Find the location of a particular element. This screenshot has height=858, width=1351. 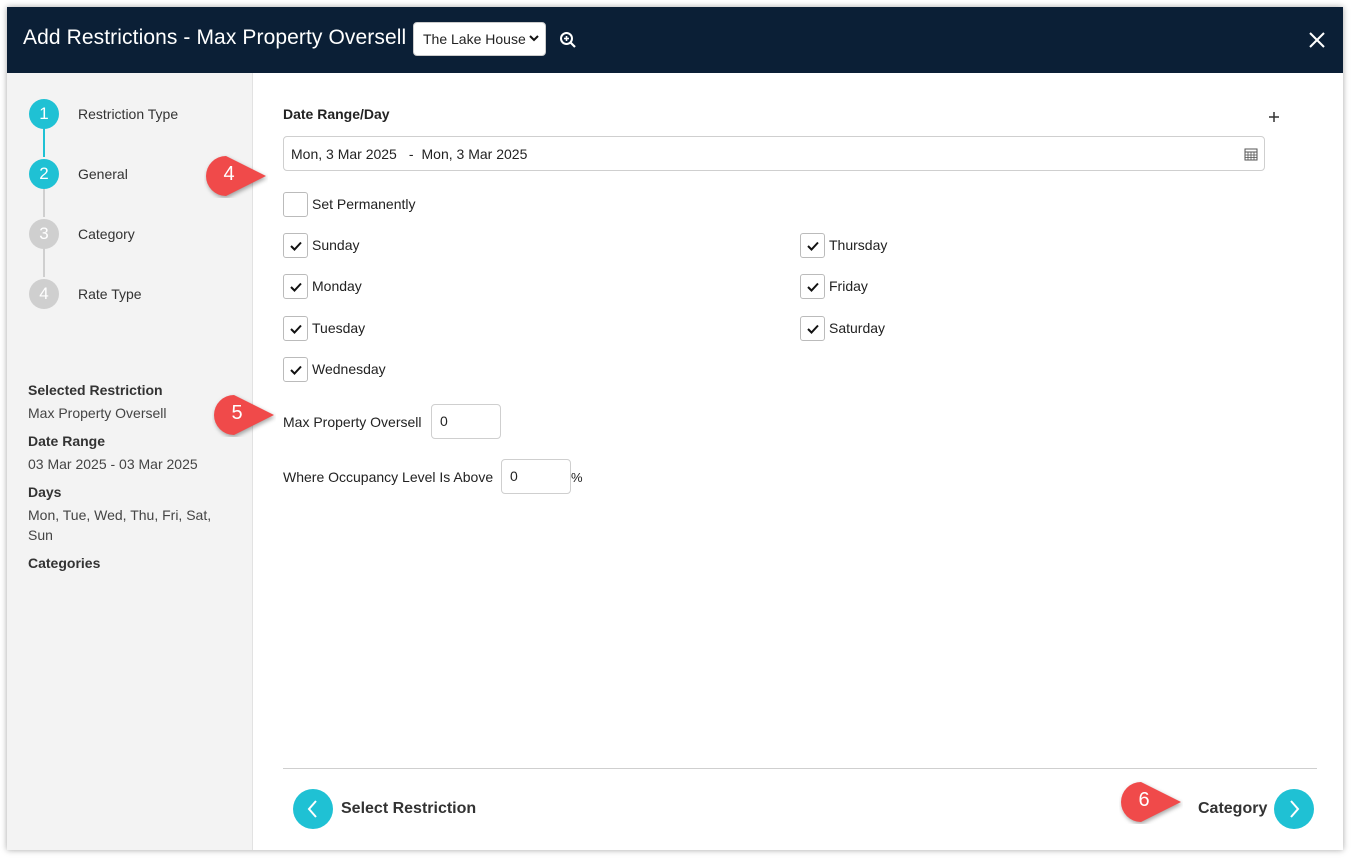

date-end: Mon, 3 Mar 2025 is located at coordinates (474, 154).